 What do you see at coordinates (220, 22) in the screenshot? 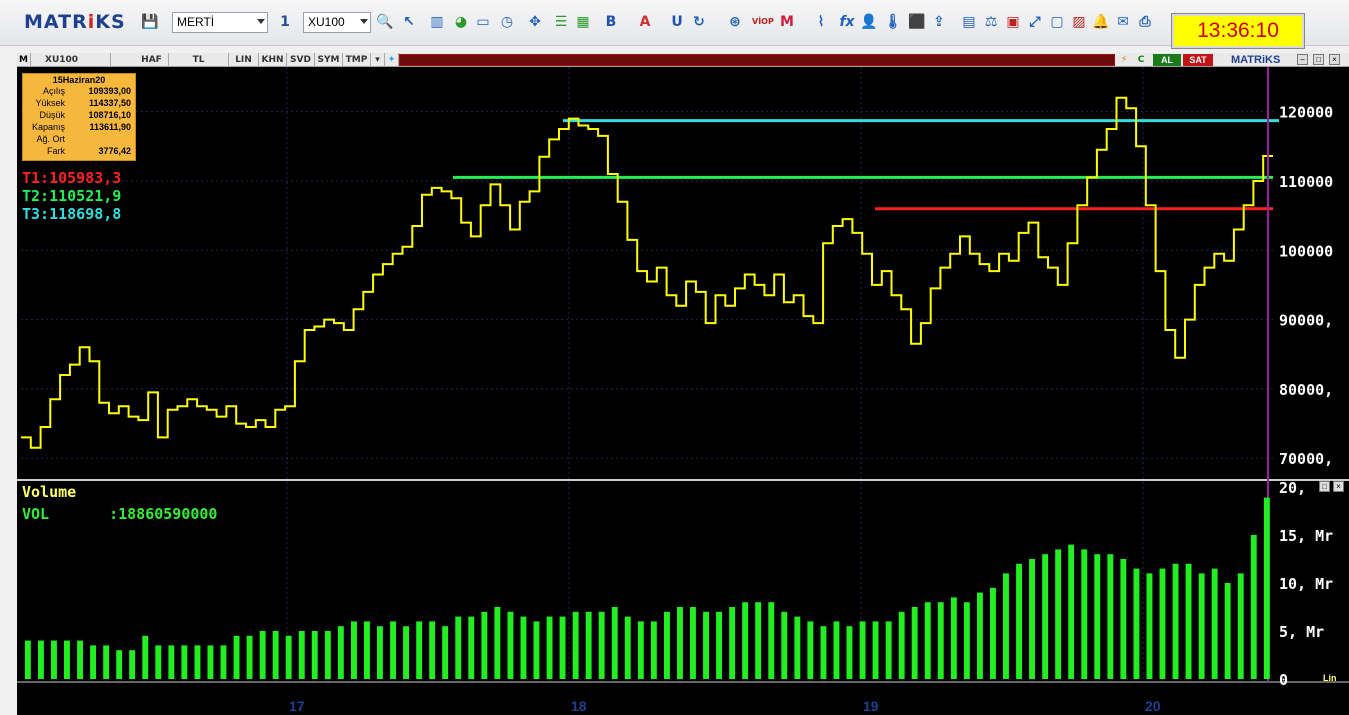
I see `broker-select: MERTİ` at bounding box center [220, 22].